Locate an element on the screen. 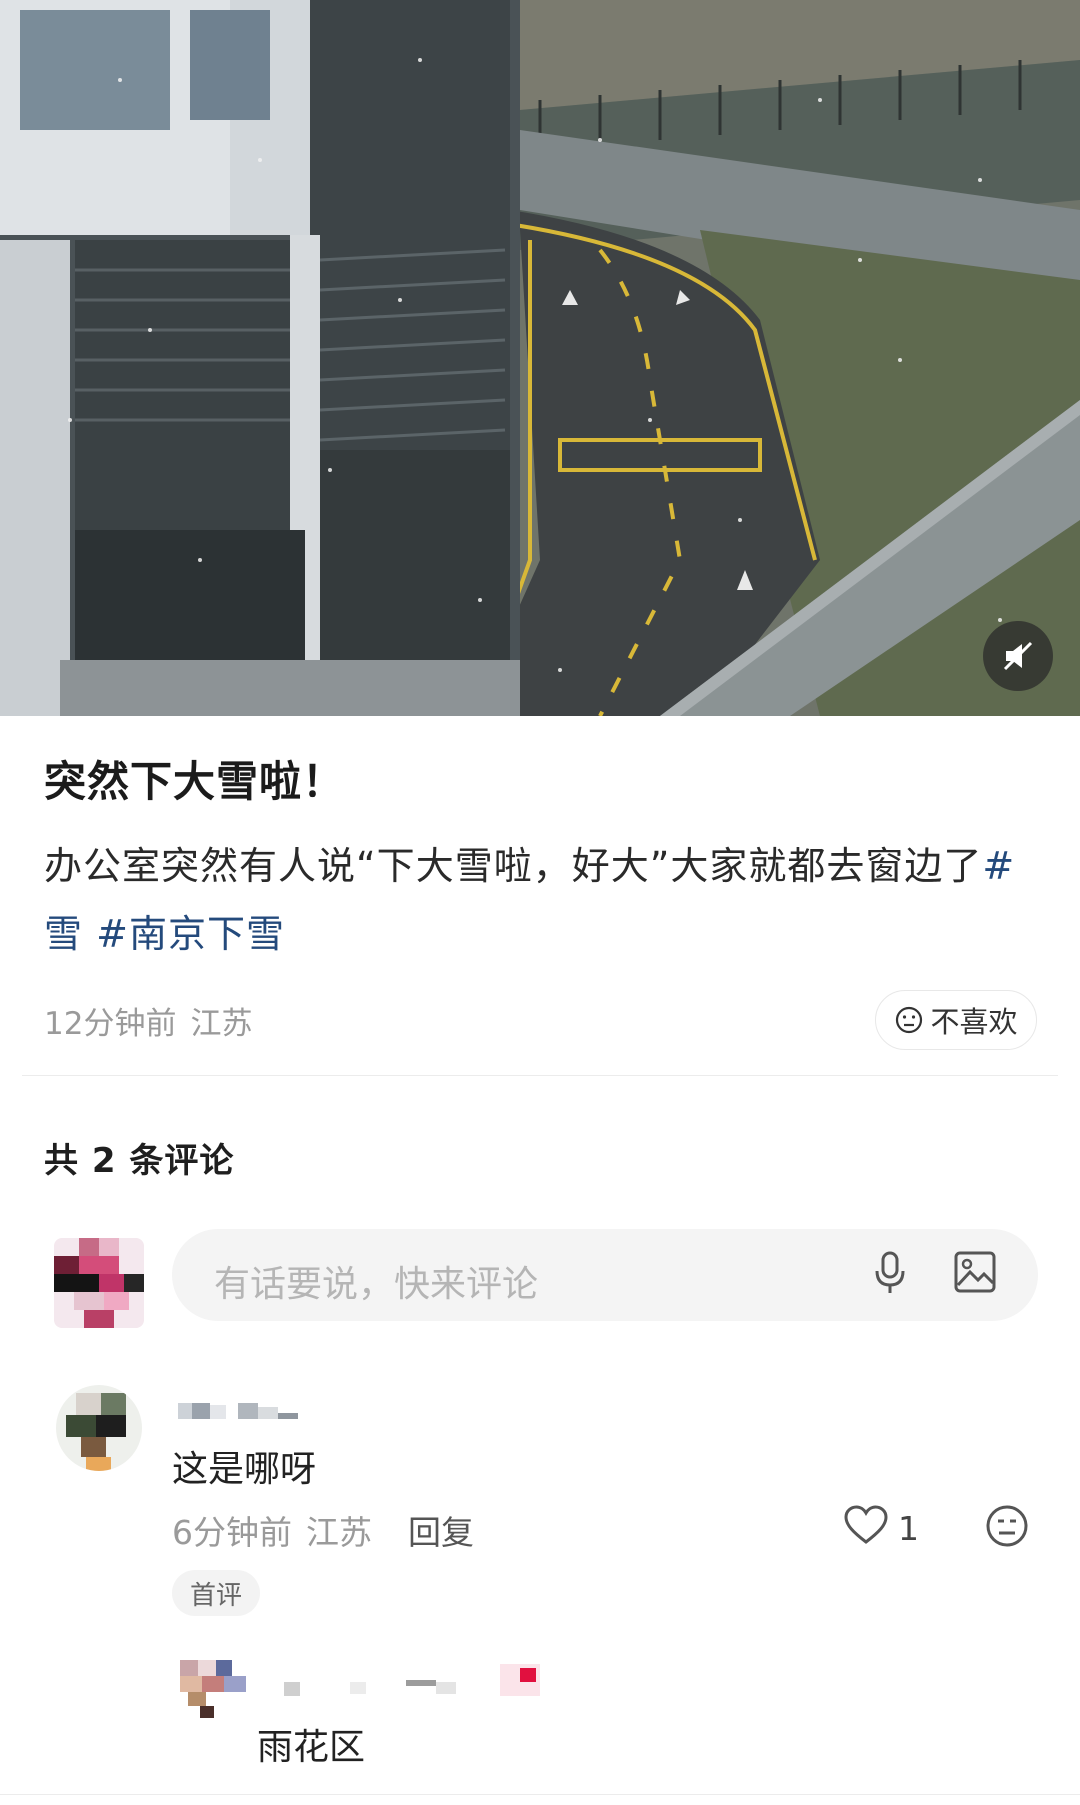 The image size is (1080, 1805). comment-count: 共 2 条评论 is located at coordinates (139, 1161).